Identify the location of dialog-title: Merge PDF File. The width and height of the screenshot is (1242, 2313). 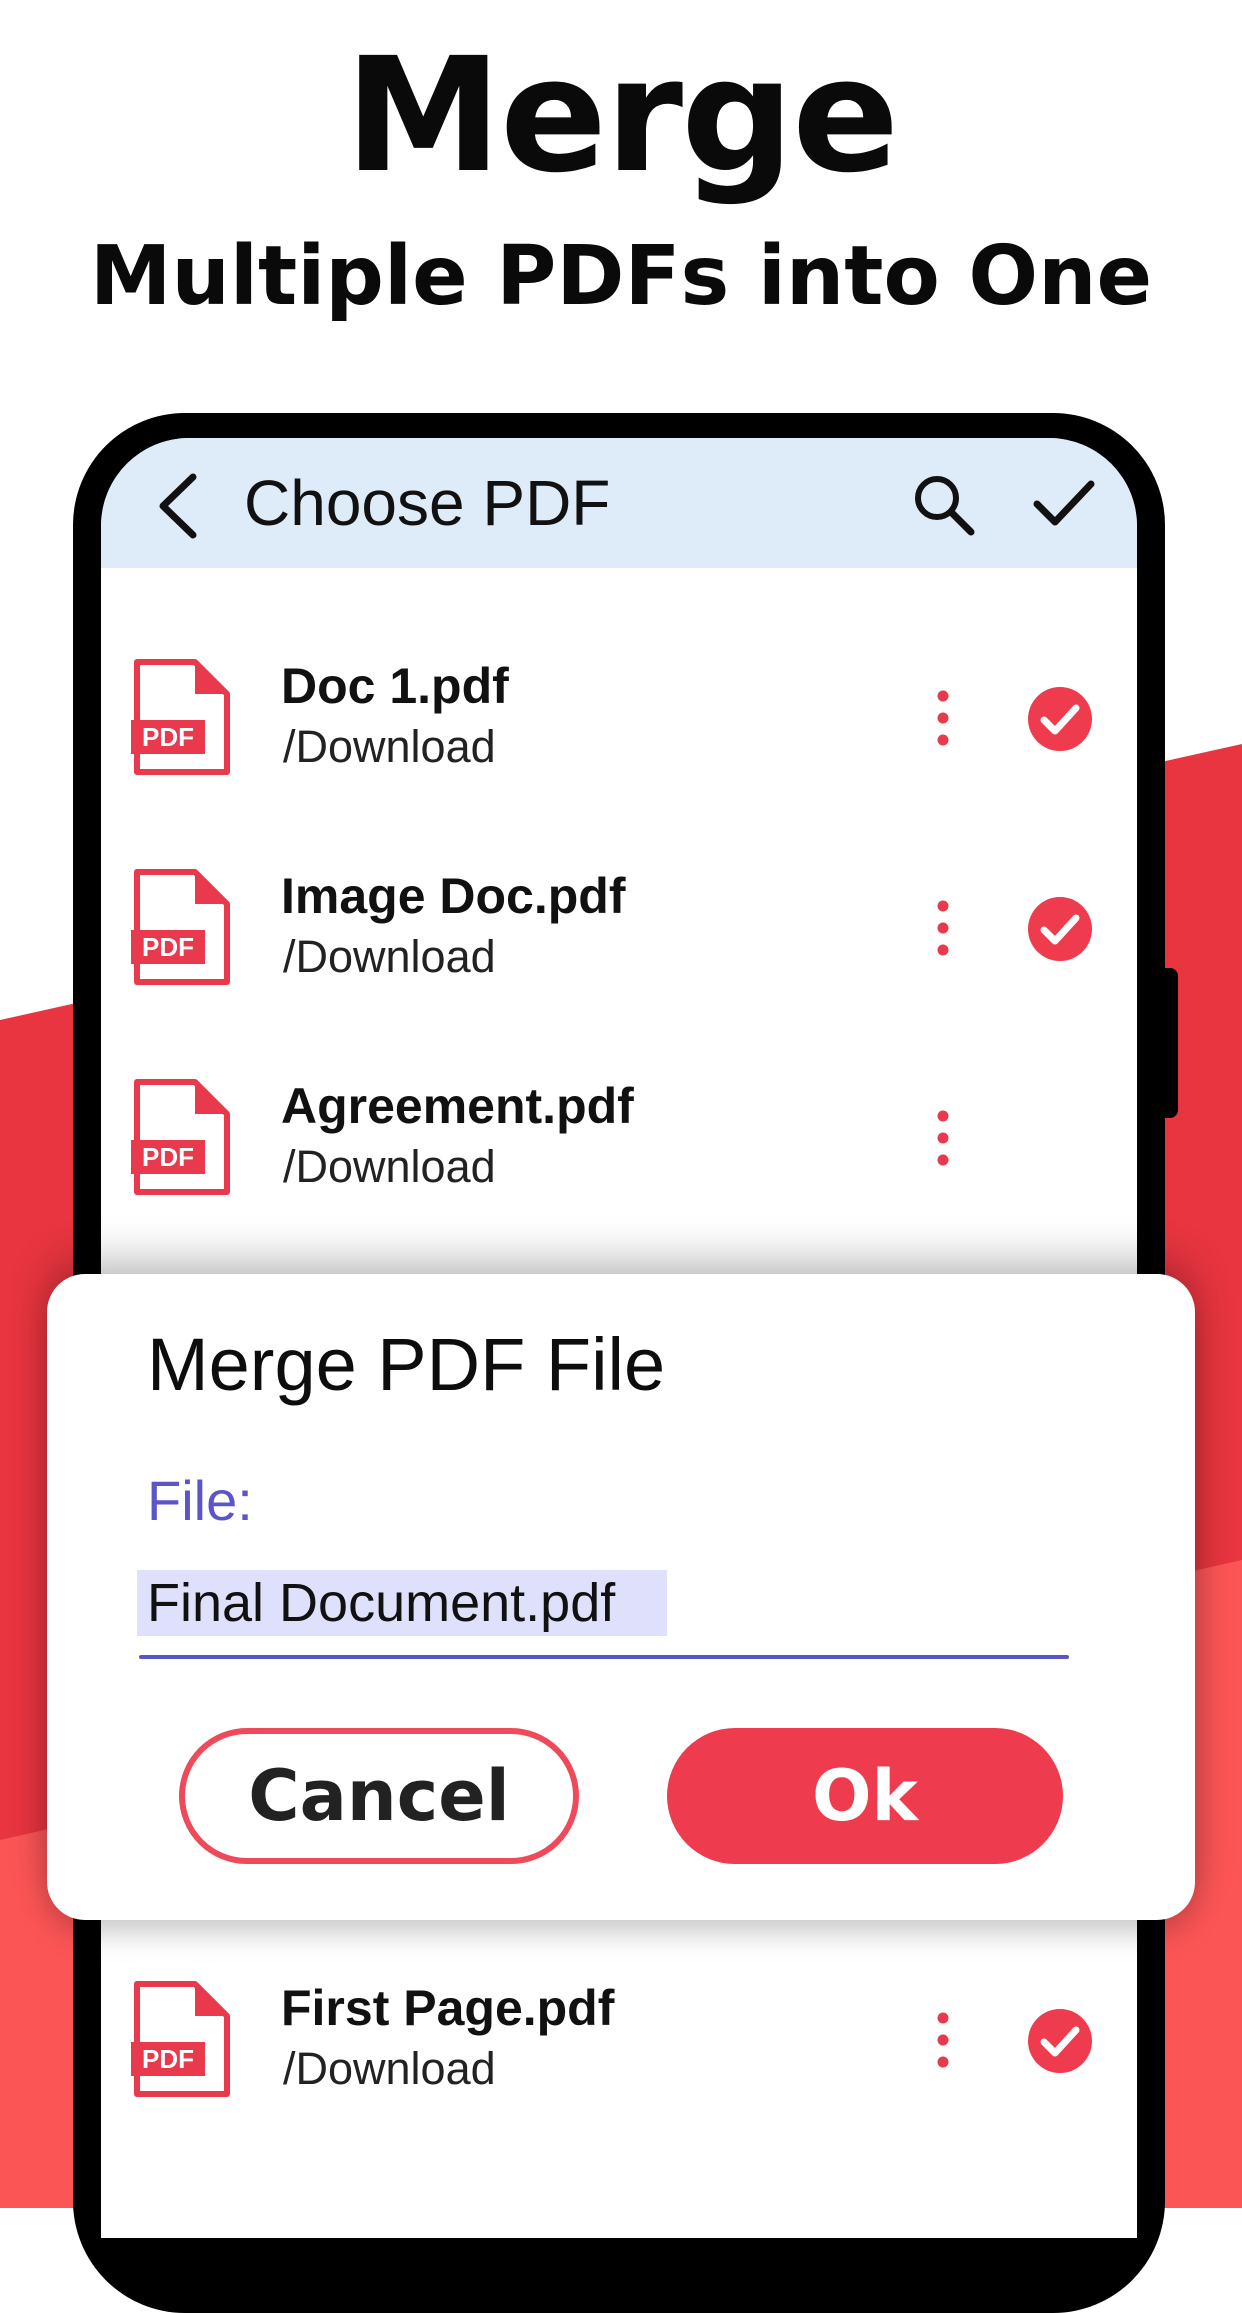
(406, 1364).